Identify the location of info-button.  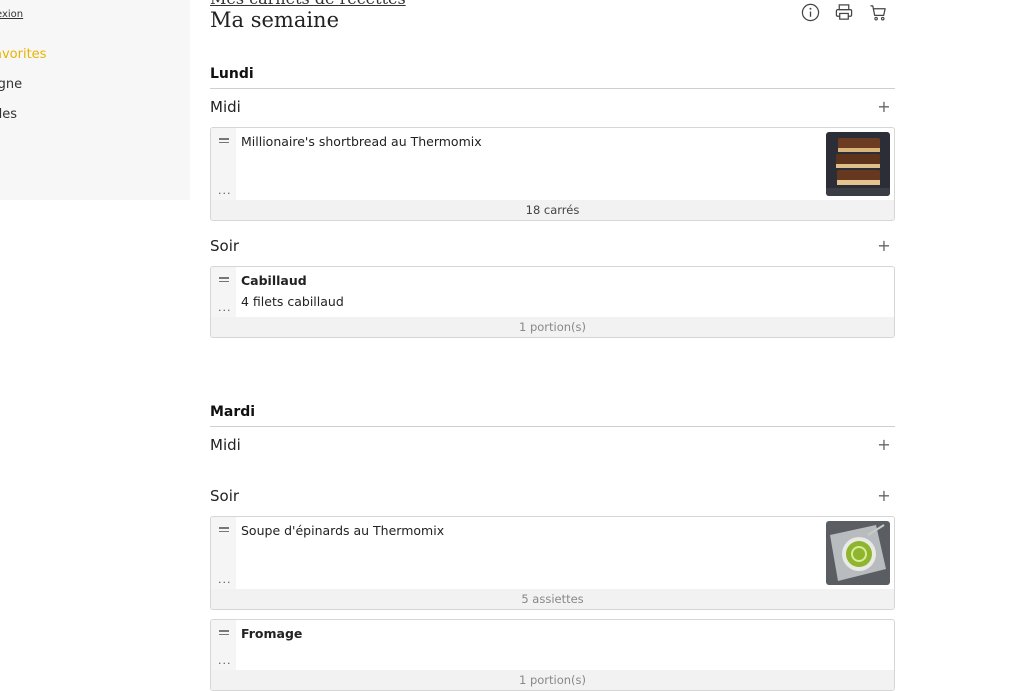
(810, 12).